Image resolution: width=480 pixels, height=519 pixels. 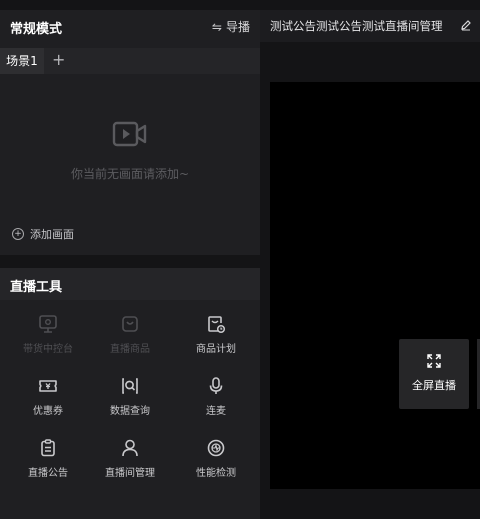 What do you see at coordinates (130, 448) in the screenshot?
I see `user-icon` at bounding box center [130, 448].